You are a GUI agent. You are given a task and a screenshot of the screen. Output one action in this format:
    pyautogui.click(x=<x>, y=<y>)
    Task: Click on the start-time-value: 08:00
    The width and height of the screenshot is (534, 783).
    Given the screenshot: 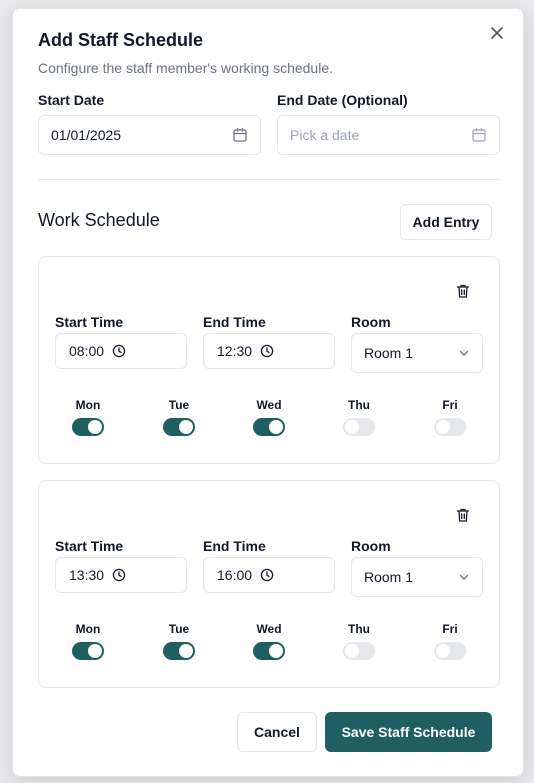 What is the action you would take?
    pyautogui.click(x=87, y=351)
    